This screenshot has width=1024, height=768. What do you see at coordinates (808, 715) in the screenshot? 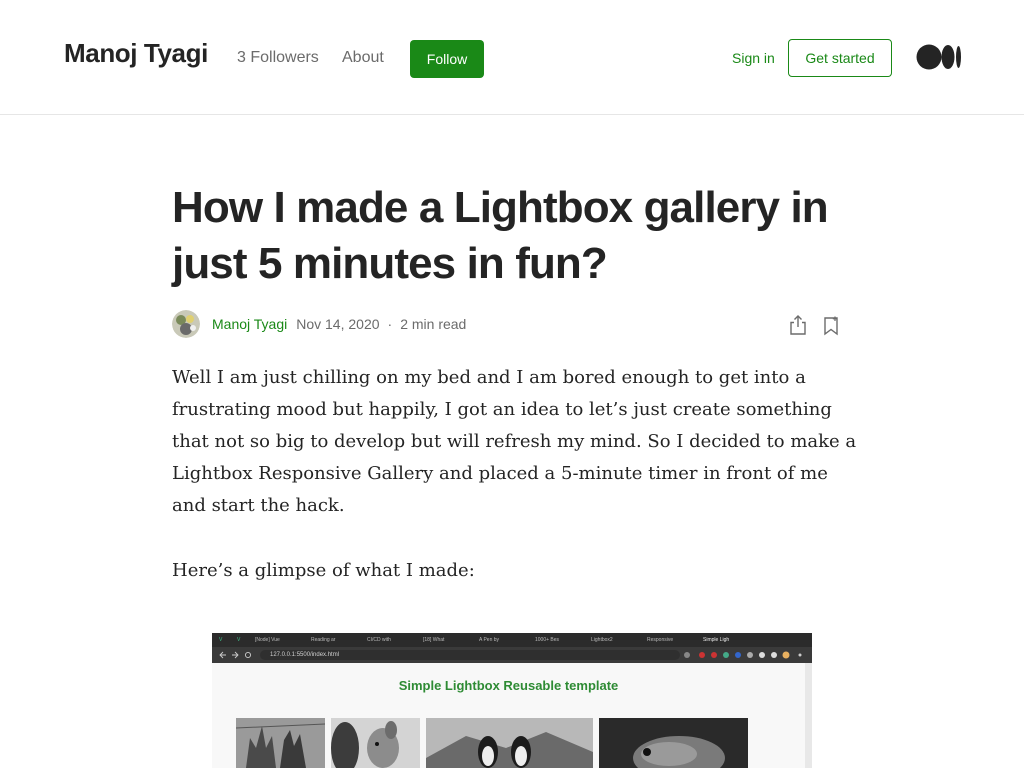
I see `scrollbar` at bounding box center [808, 715].